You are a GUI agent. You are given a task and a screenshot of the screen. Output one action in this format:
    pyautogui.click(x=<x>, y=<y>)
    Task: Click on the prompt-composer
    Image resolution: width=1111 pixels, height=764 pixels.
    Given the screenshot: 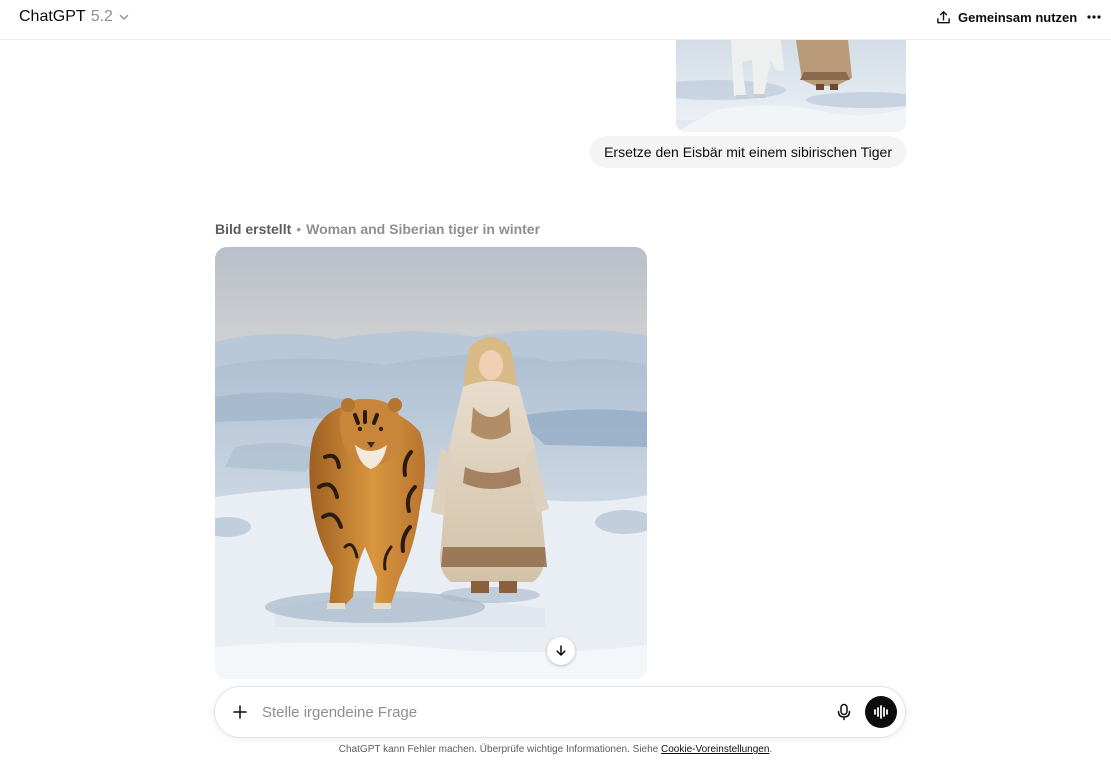 What is the action you would take?
    pyautogui.click(x=560, y=712)
    